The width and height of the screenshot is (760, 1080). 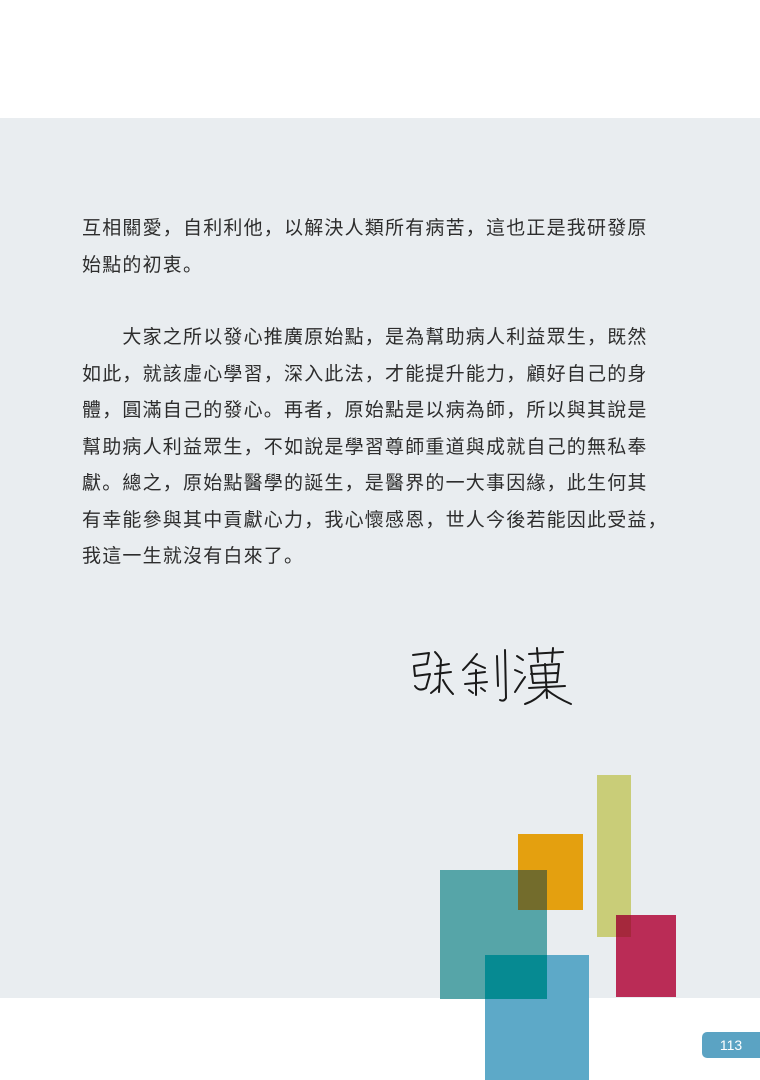 I want to click on paragraph-1: 互相關愛，自利利他，以解決人類所有病苦，這也正是我研發原 始點的初衷。, so click(x=365, y=246).